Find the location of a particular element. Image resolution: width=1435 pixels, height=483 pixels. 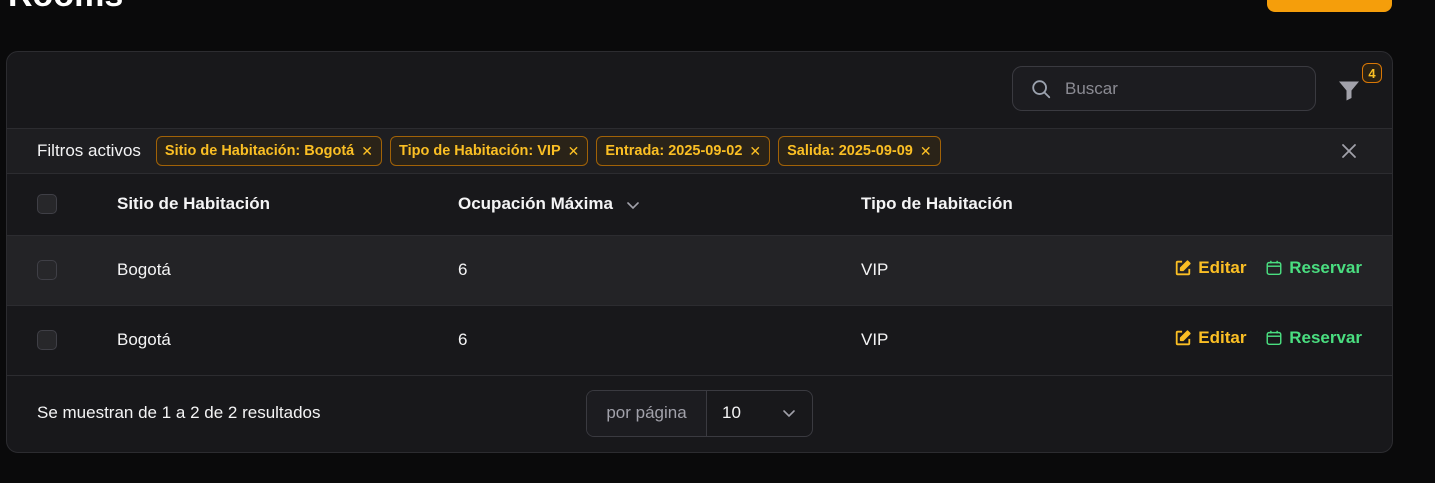

search-box is located at coordinates (1164, 88).